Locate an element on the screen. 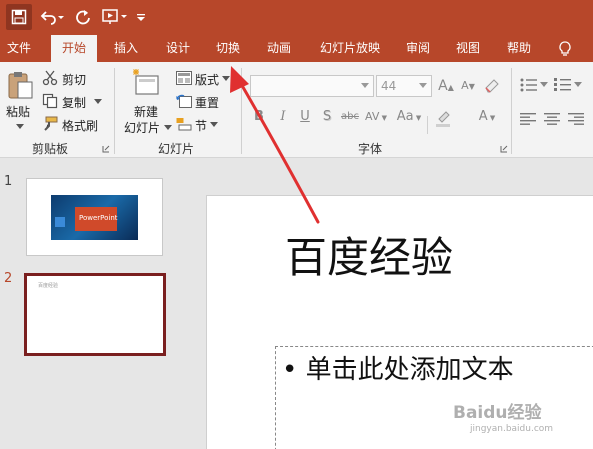  new-slide-label-line2: 幻灯片 is located at coordinates (142, 128).